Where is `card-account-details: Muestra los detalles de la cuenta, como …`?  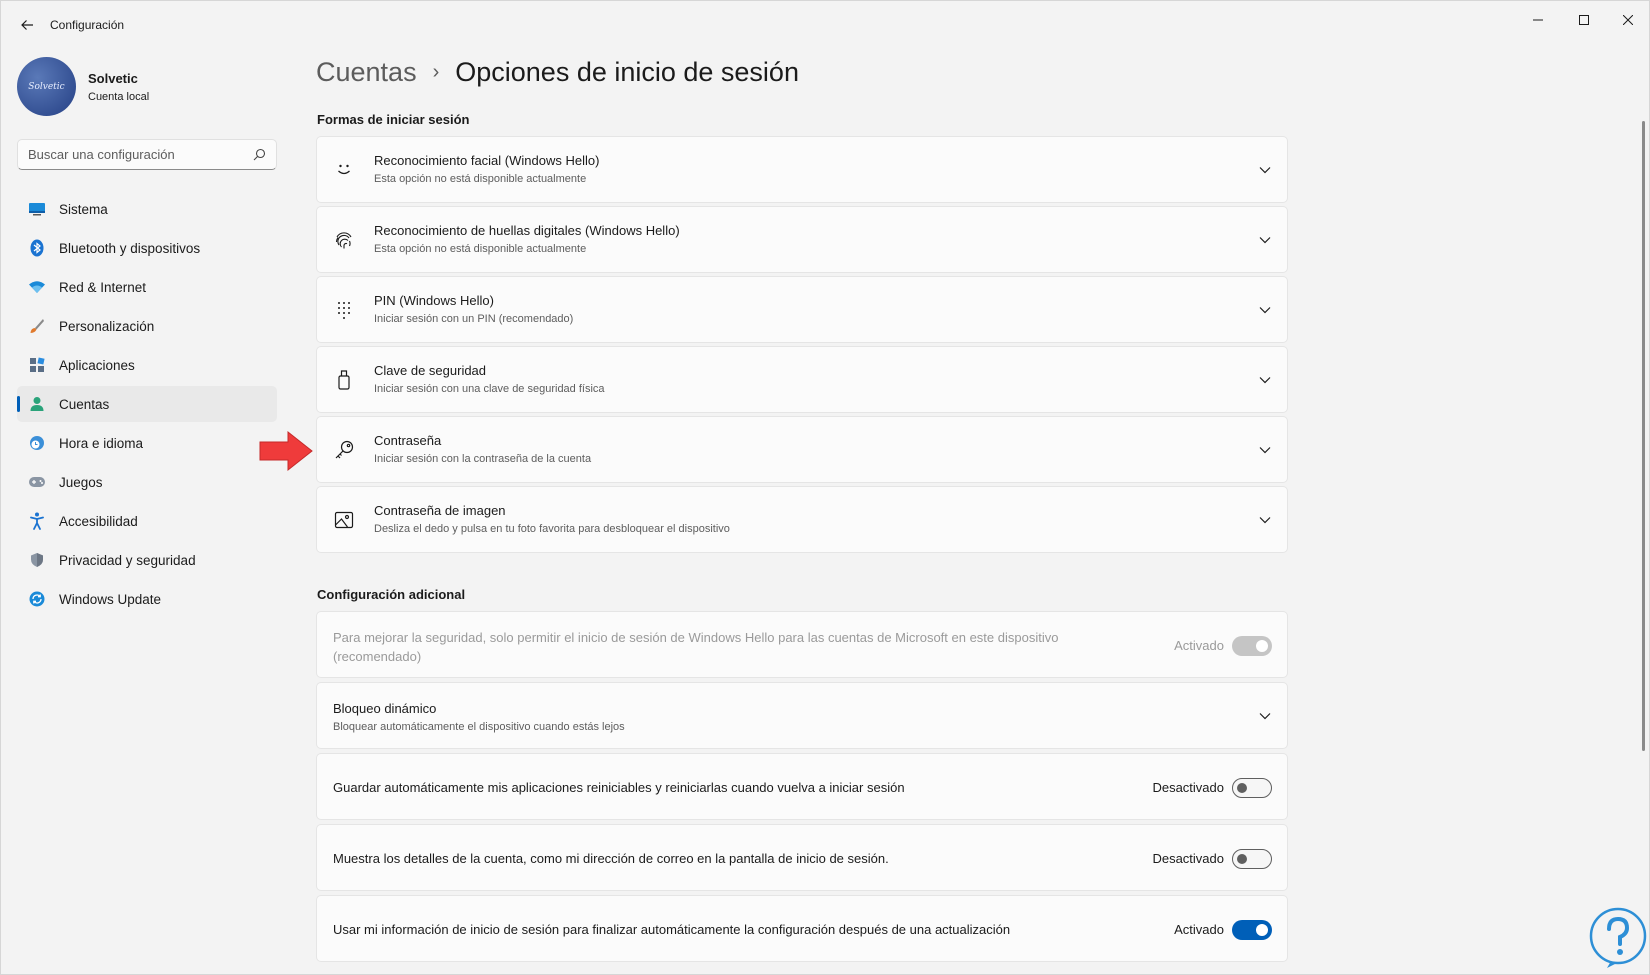
card-account-details: Muestra los detalles de la cuenta, como … is located at coordinates (802, 857).